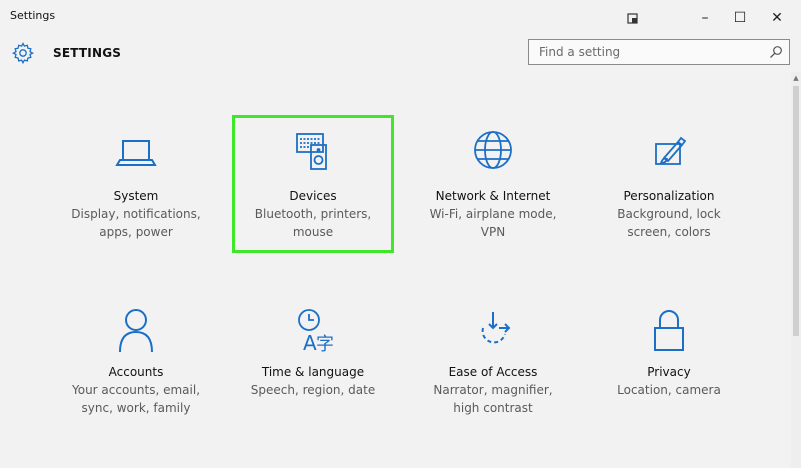 This screenshot has width=801, height=468. Describe the element at coordinates (325, 344) in the screenshot. I see `svg-text: 字` at that location.